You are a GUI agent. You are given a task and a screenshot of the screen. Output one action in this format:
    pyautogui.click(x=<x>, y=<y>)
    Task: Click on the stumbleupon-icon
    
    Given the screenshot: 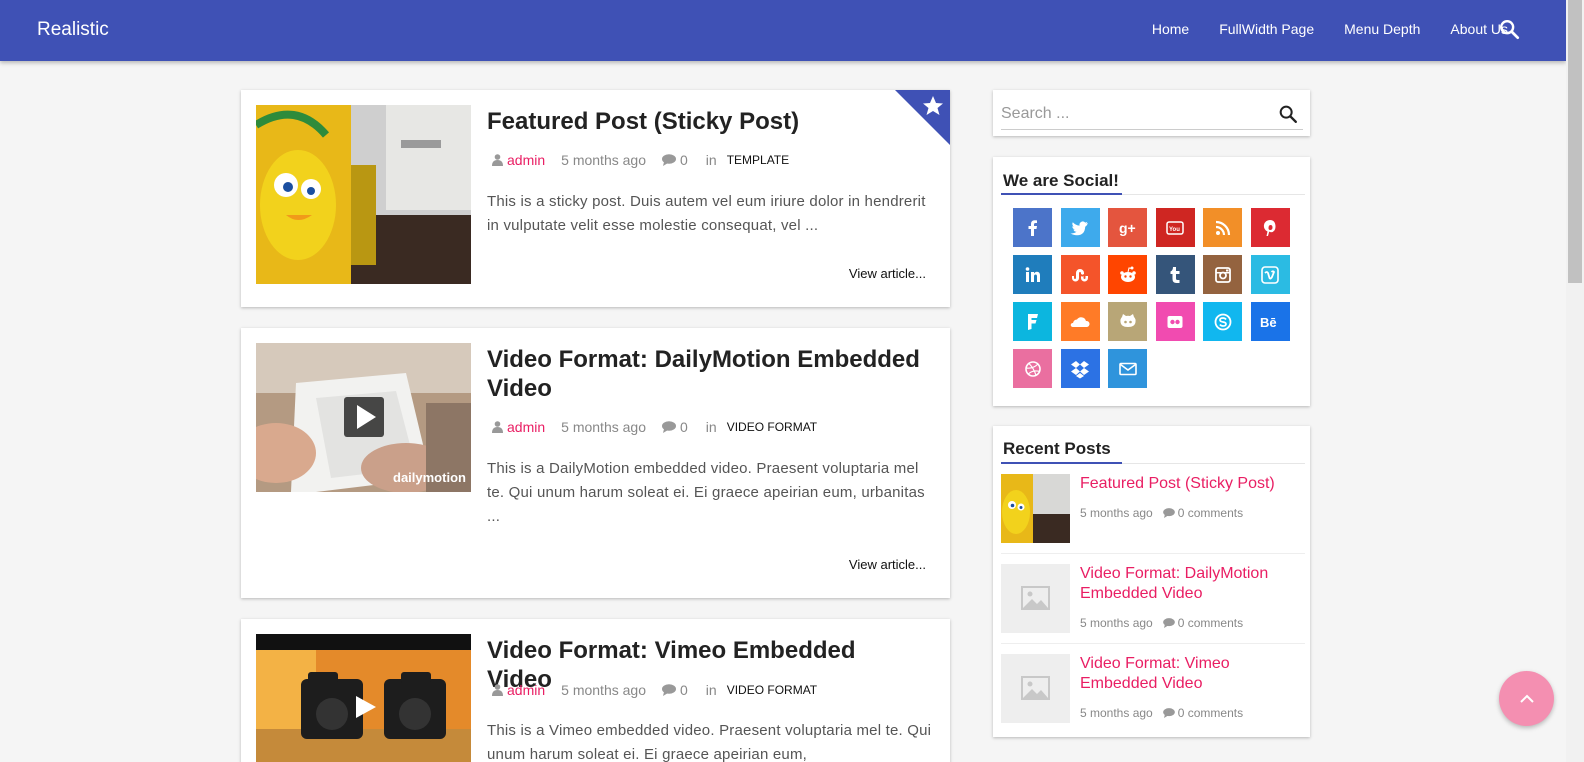 What is the action you would take?
    pyautogui.click(x=1080, y=274)
    